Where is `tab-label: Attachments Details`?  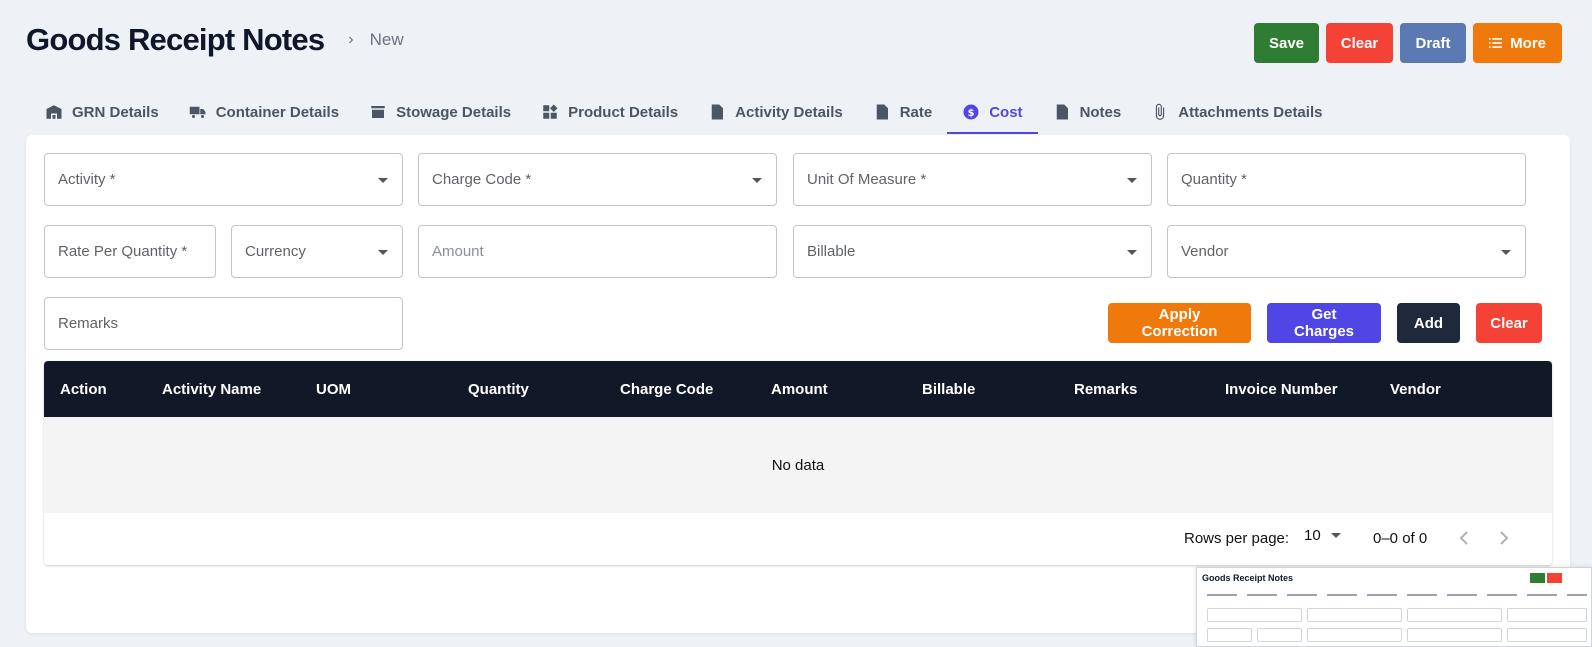 tab-label: Attachments Details is located at coordinates (1250, 112).